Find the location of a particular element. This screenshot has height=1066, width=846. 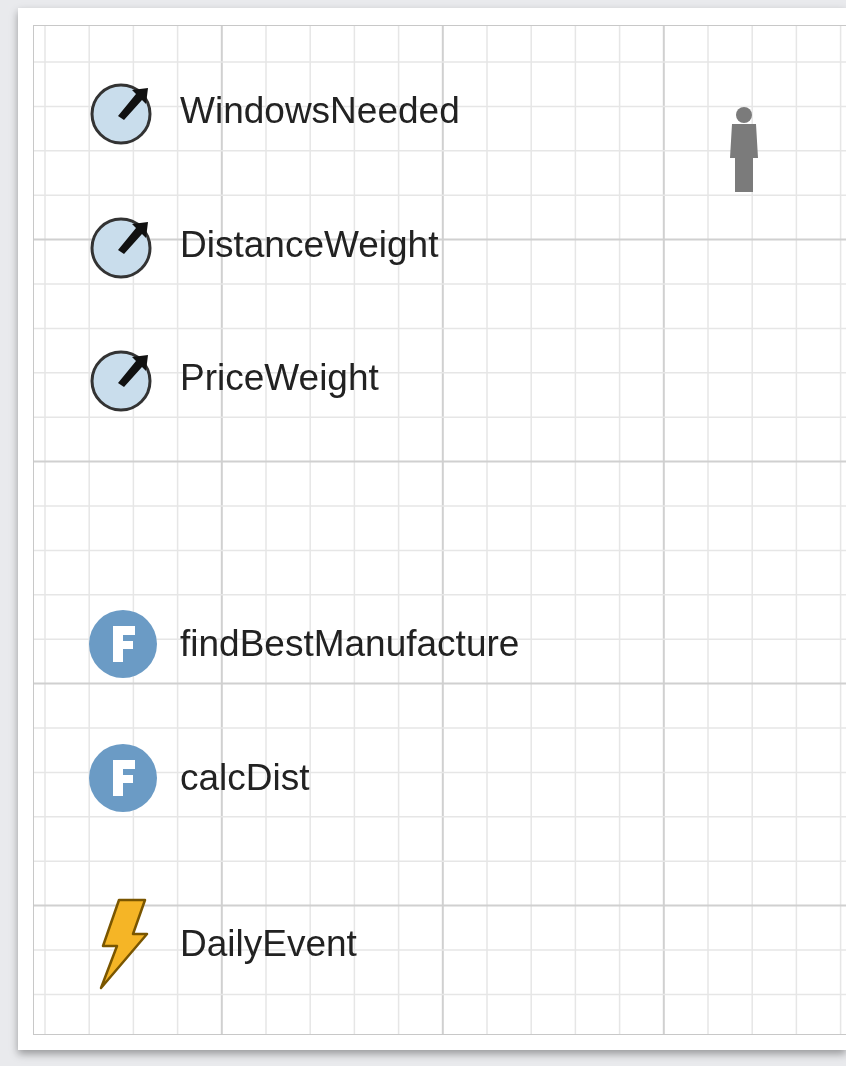

lightning-icon is located at coordinates (123, 944).